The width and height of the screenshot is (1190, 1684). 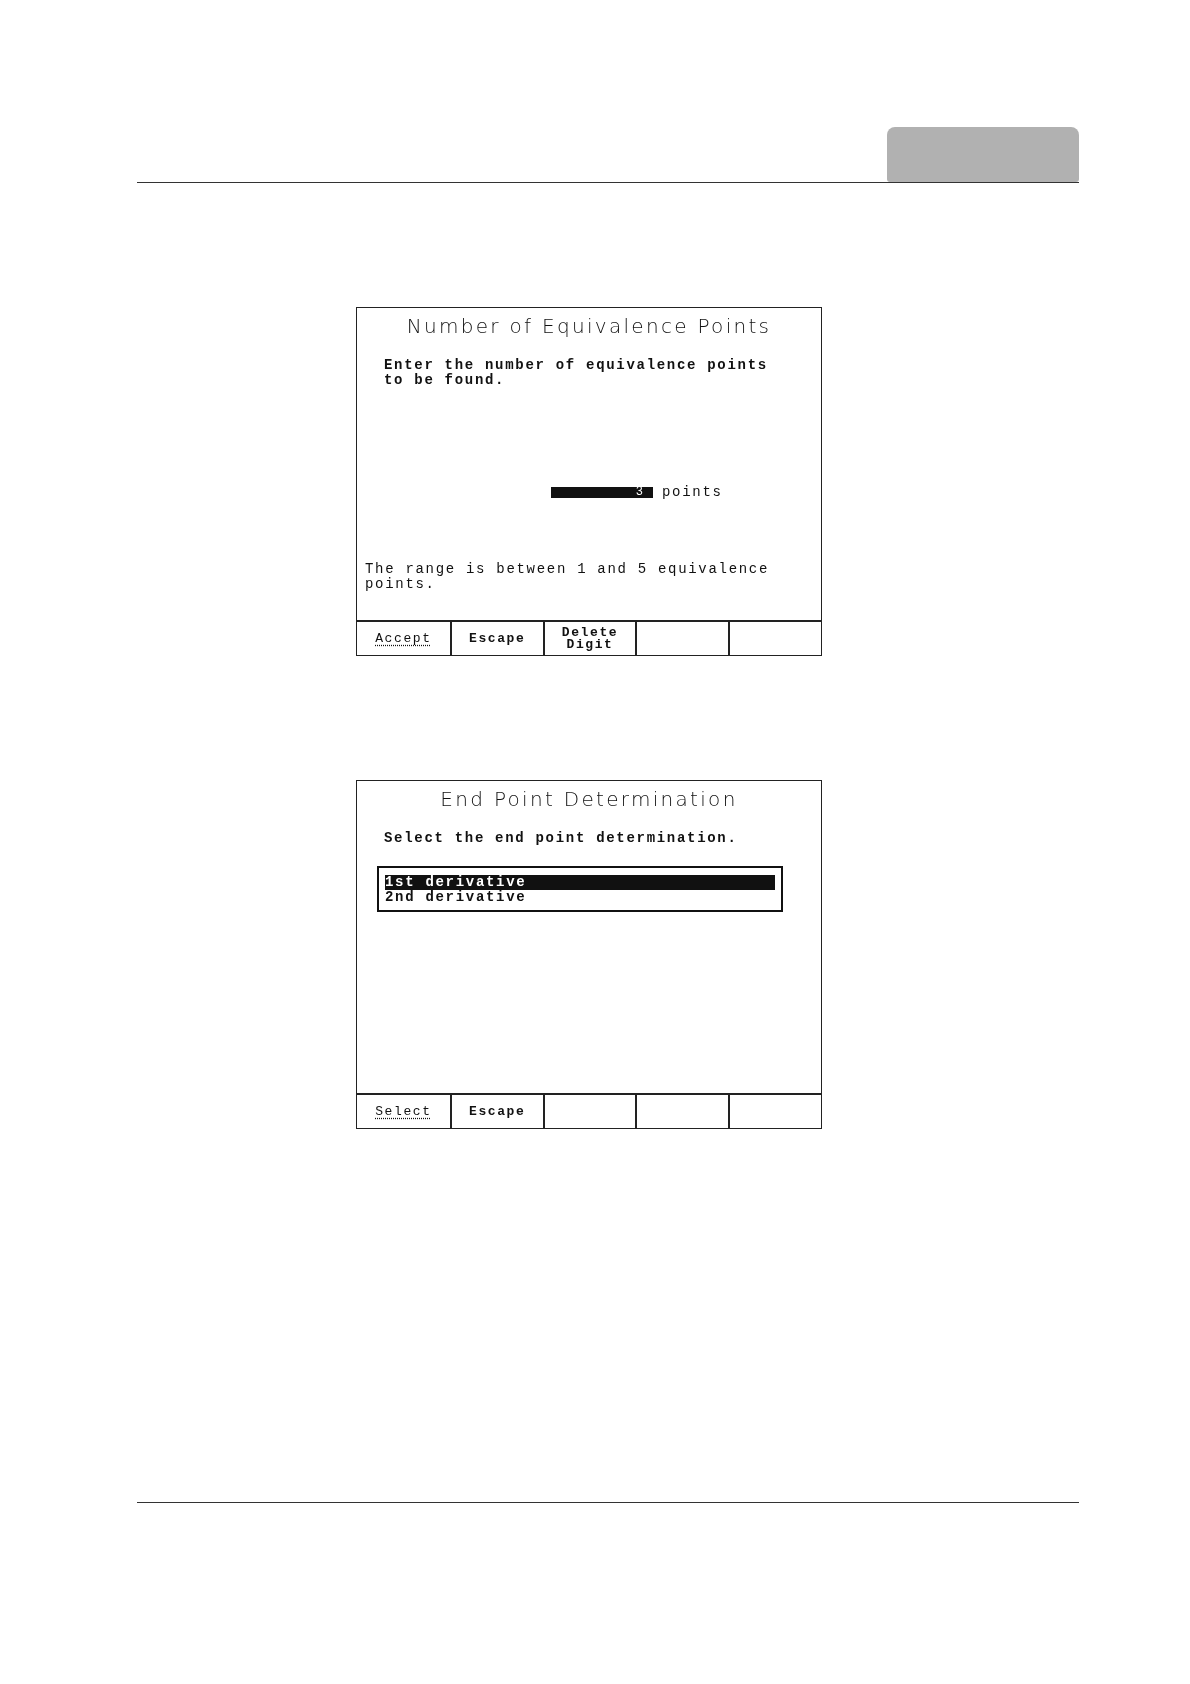 What do you see at coordinates (561, 838) in the screenshot?
I see `prompt-text: Select the end point determination.` at bounding box center [561, 838].